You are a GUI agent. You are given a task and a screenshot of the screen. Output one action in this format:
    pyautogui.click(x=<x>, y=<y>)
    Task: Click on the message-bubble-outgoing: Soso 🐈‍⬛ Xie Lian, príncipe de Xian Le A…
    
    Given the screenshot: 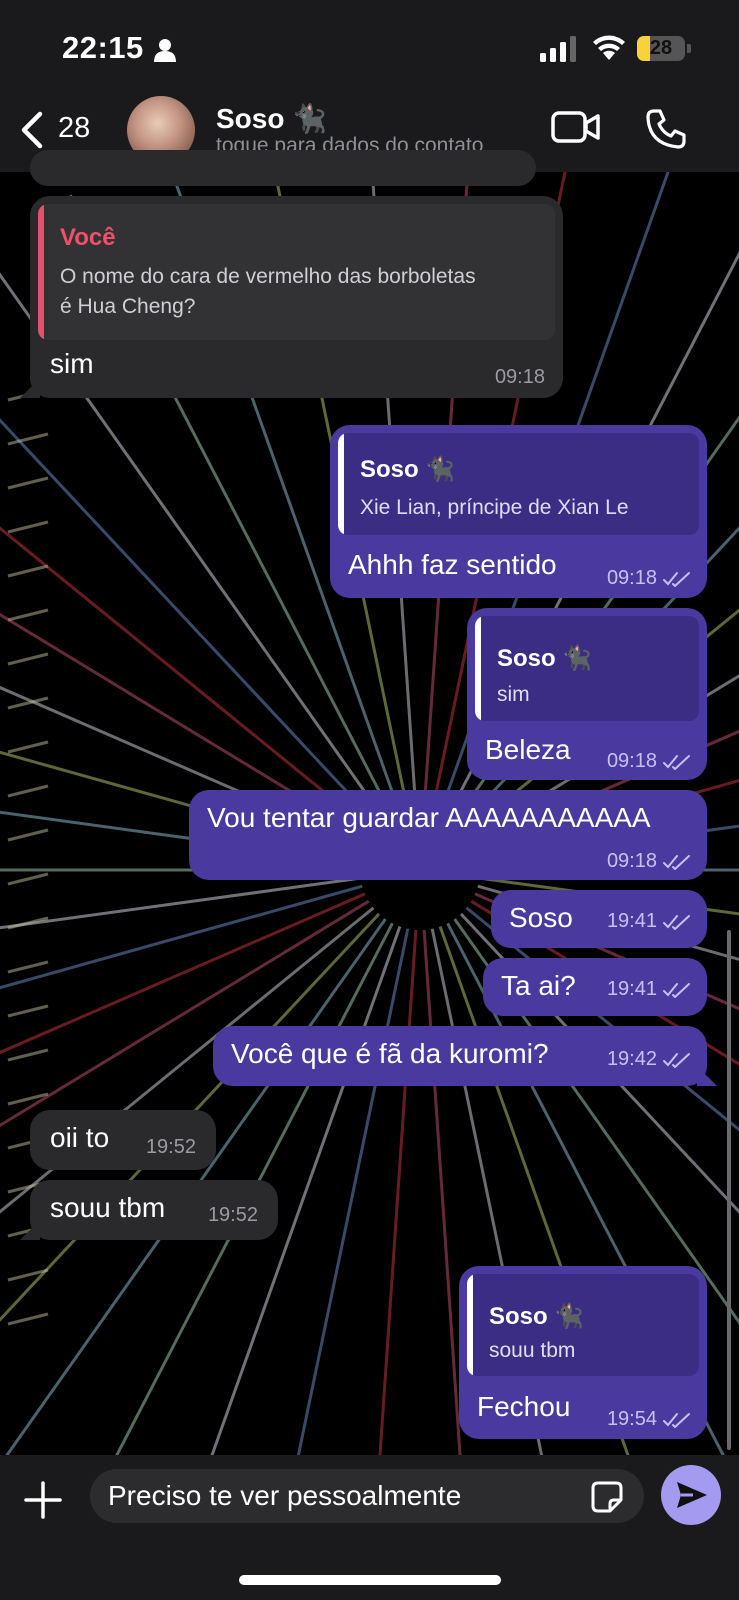 What is the action you would take?
    pyautogui.click(x=518, y=511)
    